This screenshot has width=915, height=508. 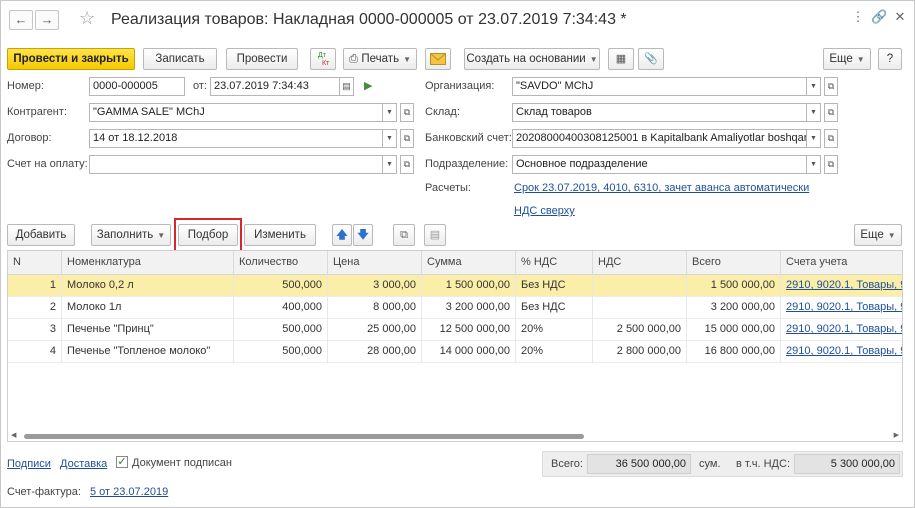 What do you see at coordinates (13, 435) in the screenshot?
I see `scroll-left-icon: ◀` at bounding box center [13, 435].